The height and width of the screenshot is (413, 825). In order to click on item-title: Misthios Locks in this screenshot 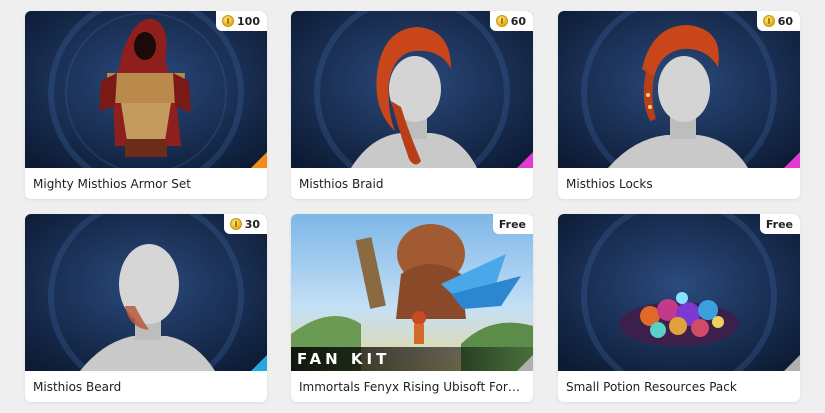, I will do `click(609, 184)`.